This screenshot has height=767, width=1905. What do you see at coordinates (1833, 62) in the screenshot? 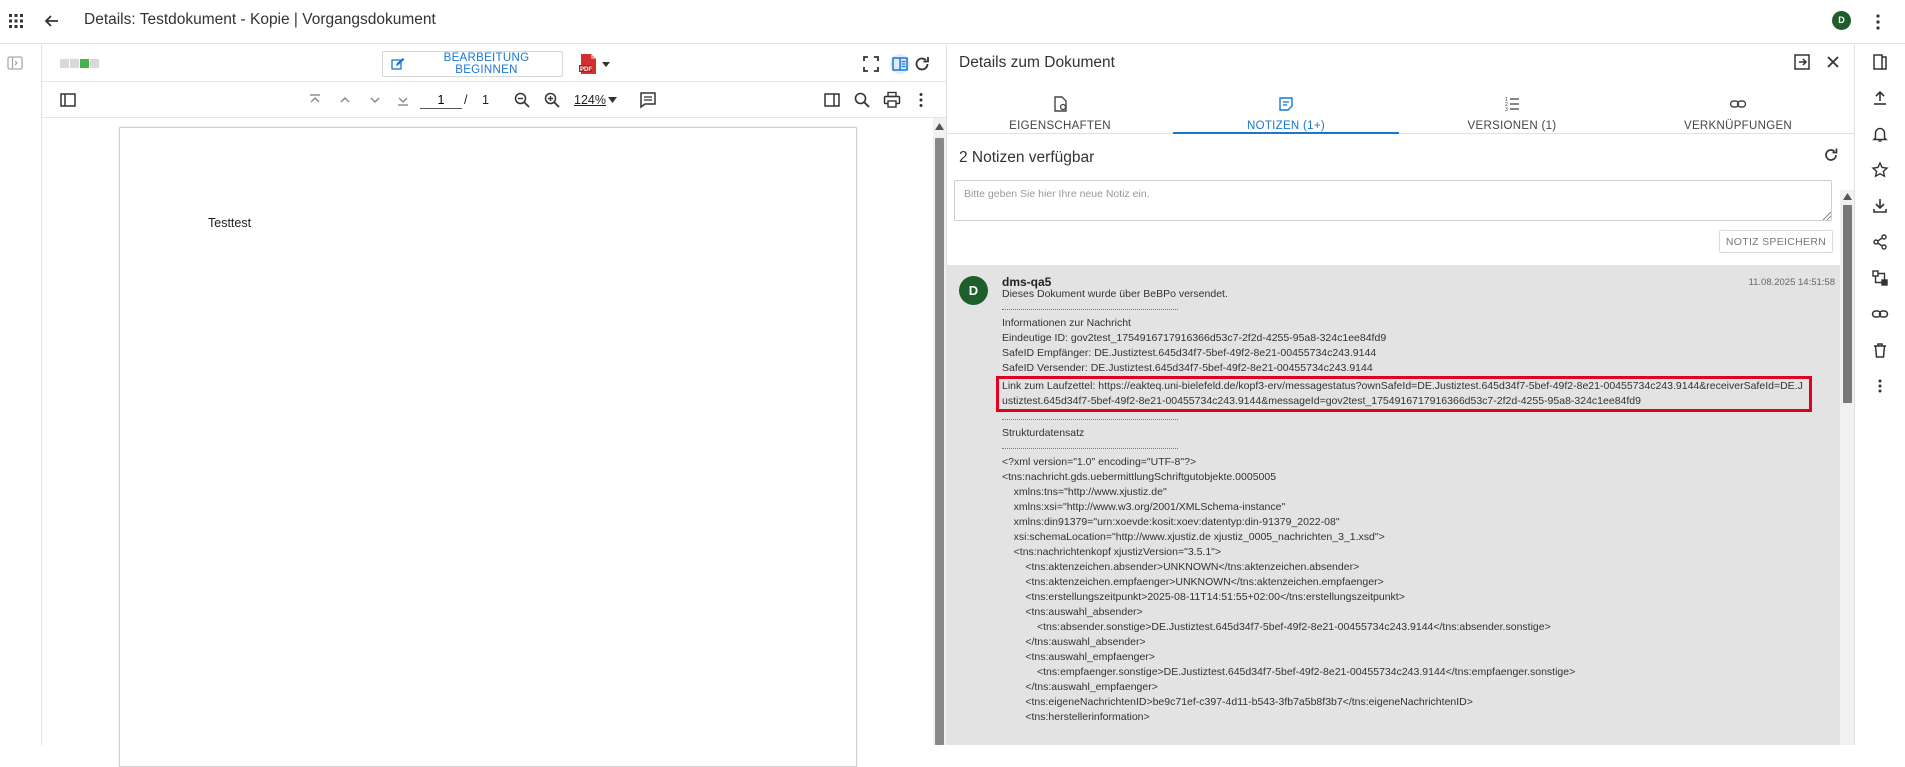
I see `close-icon` at bounding box center [1833, 62].